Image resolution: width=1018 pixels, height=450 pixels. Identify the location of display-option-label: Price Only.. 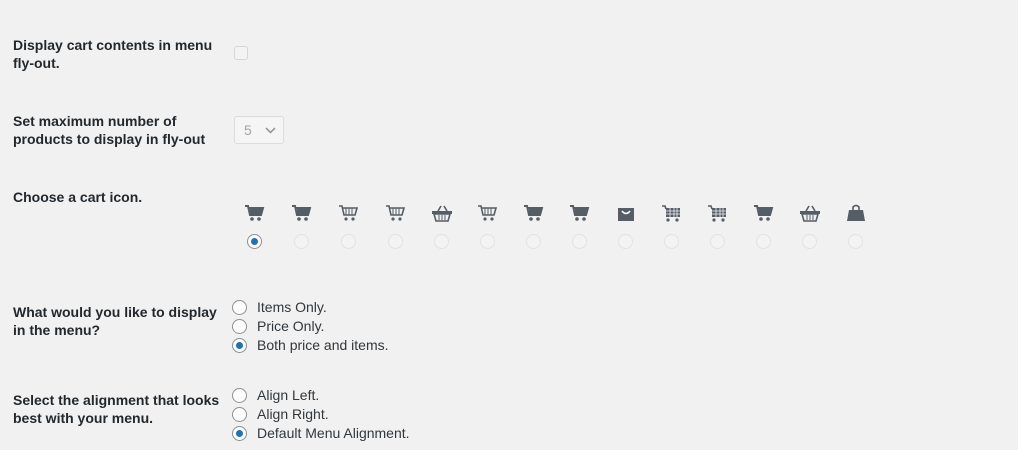
(291, 326).